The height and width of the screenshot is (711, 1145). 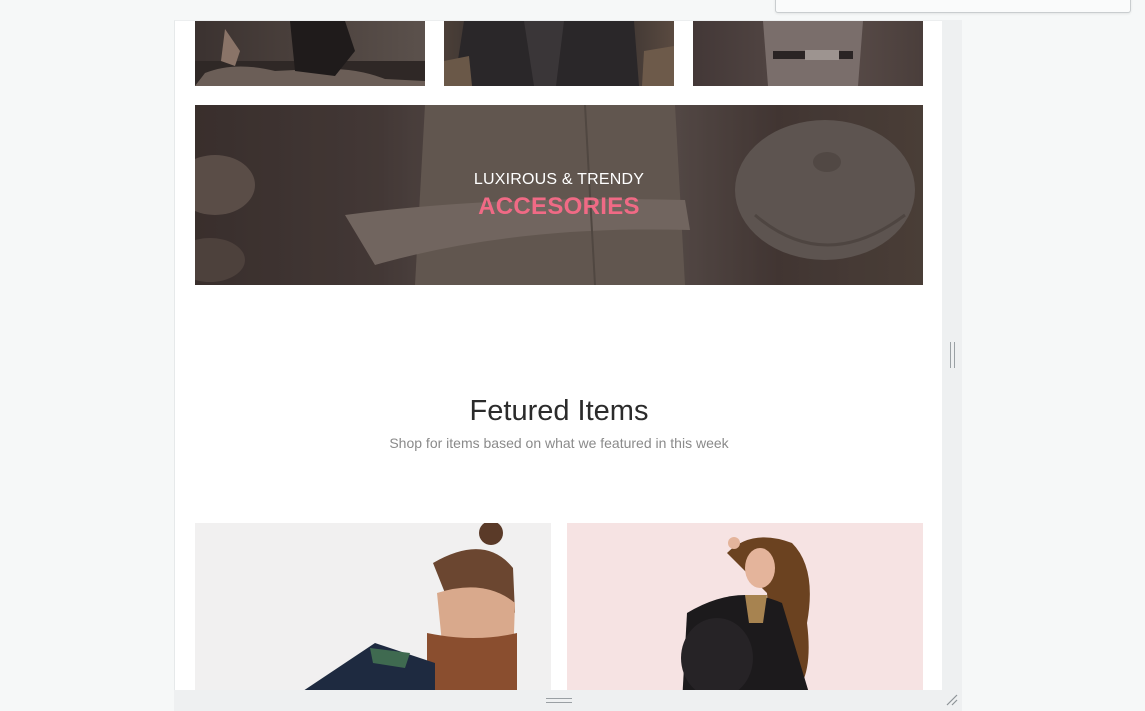 I want to click on model-suit-photo, so click(x=559, y=53).